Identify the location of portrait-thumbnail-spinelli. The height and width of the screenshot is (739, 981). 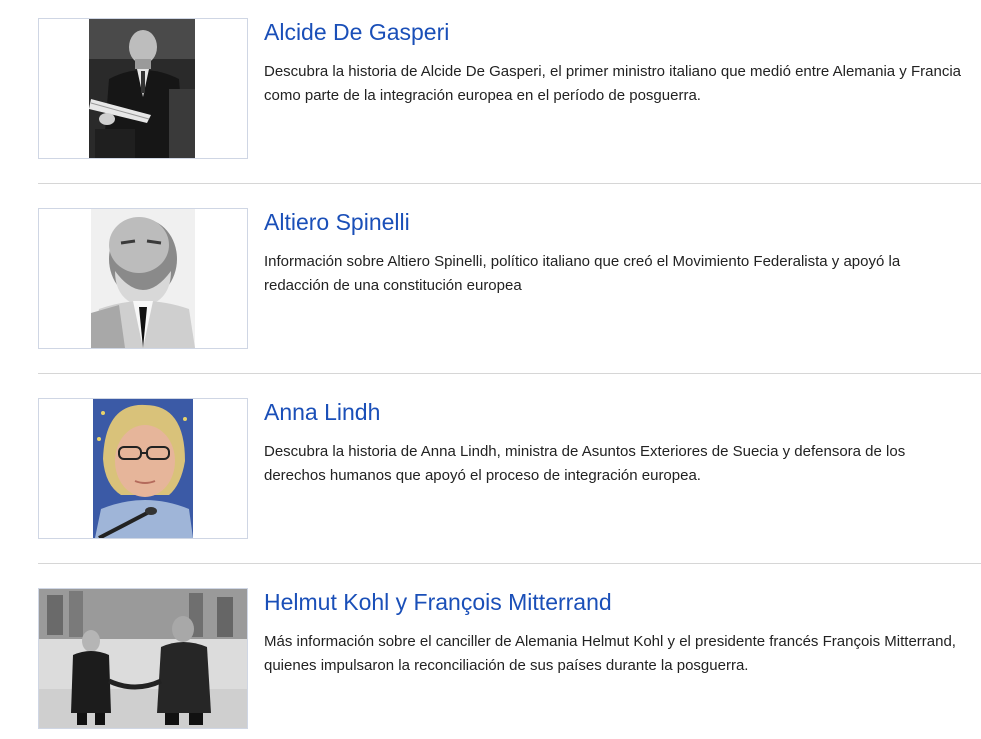
(143, 278).